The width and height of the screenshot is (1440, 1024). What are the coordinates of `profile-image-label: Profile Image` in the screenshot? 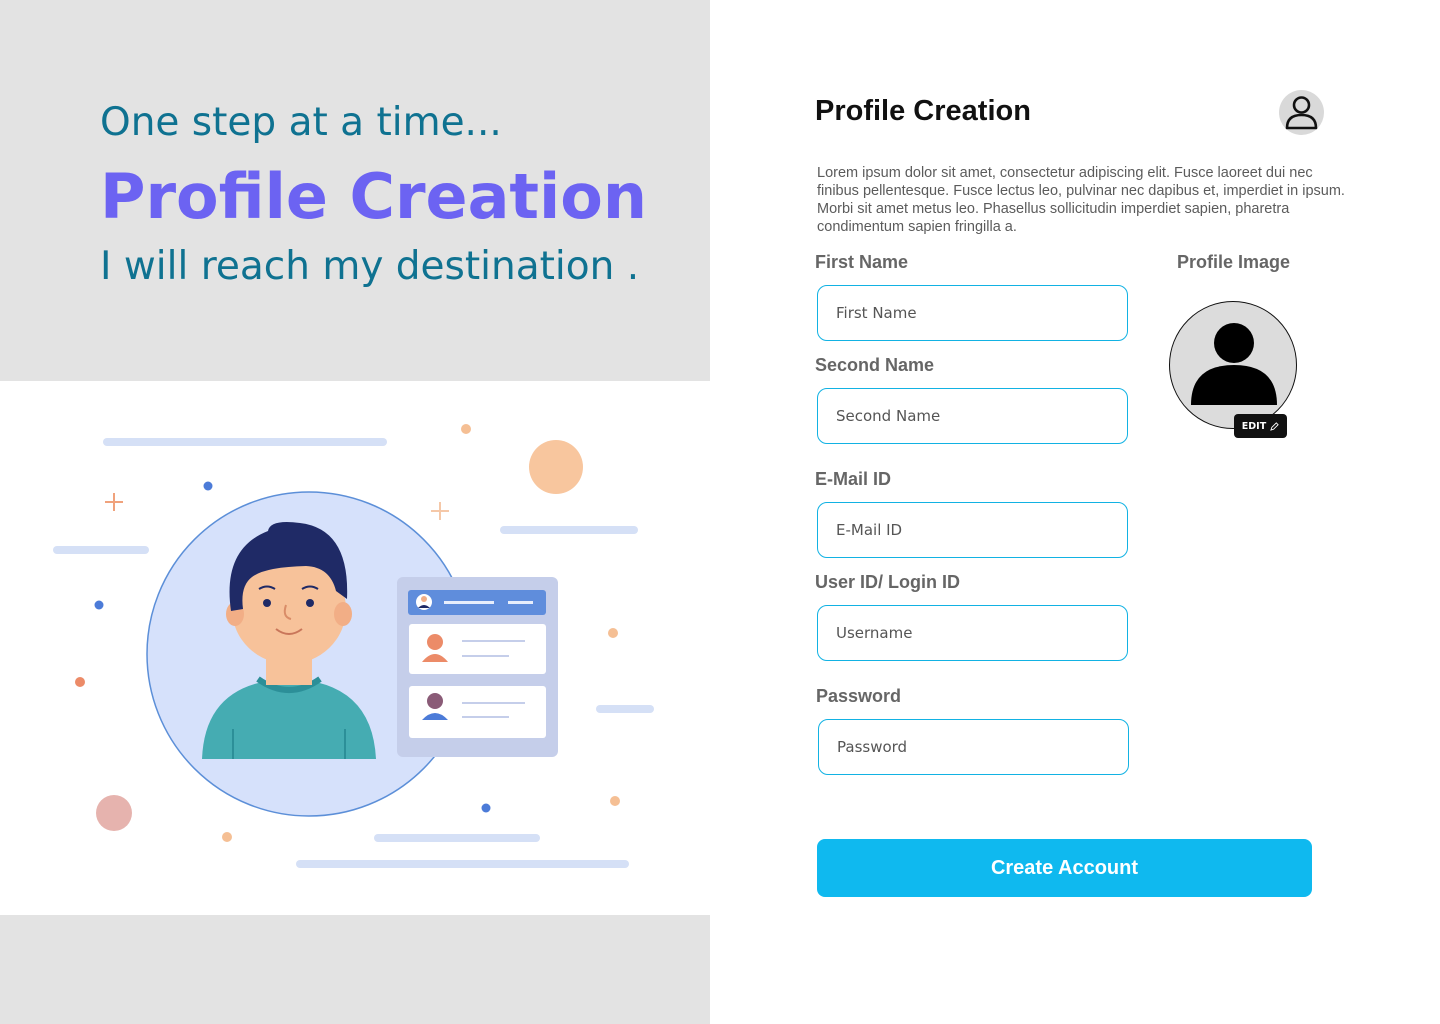 It's located at (1234, 262).